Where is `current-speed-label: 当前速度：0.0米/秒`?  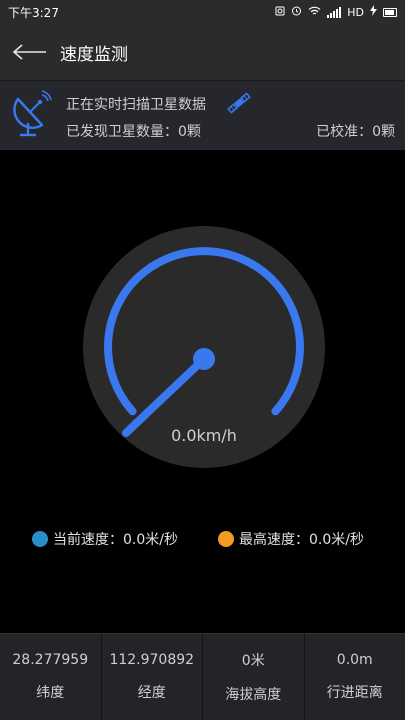 current-speed-label: 当前速度：0.0米/秒 is located at coordinates (115, 540).